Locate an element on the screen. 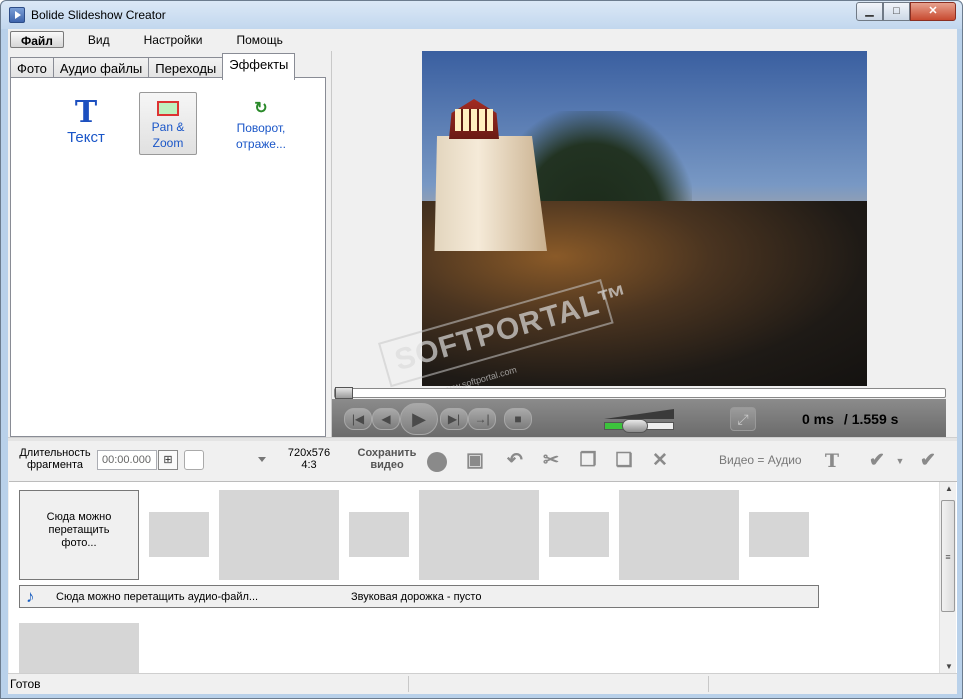 This screenshot has width=963, height=699. color-picker-button is located at coordinates (194, 460).